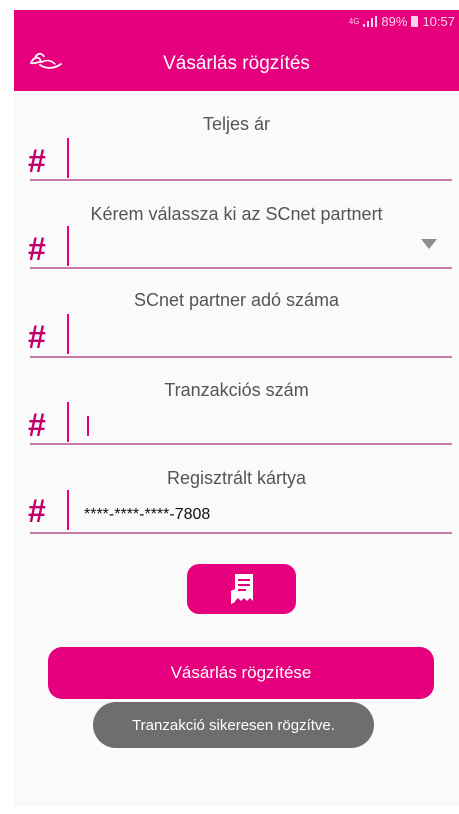 This screenshot has width=459, height=814. I want to click on chevron-down-icon, so click(429, 244).